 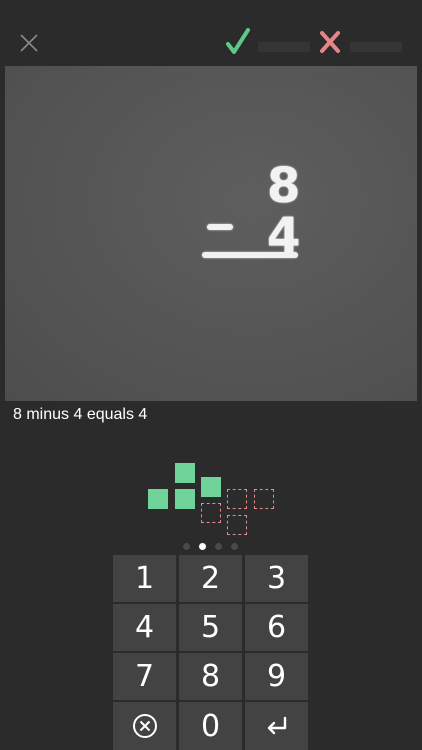 What do you see at coordinates (376, 47) in the screenshot?
I see `wrong-score-bar` at bounding box center [376, 47].